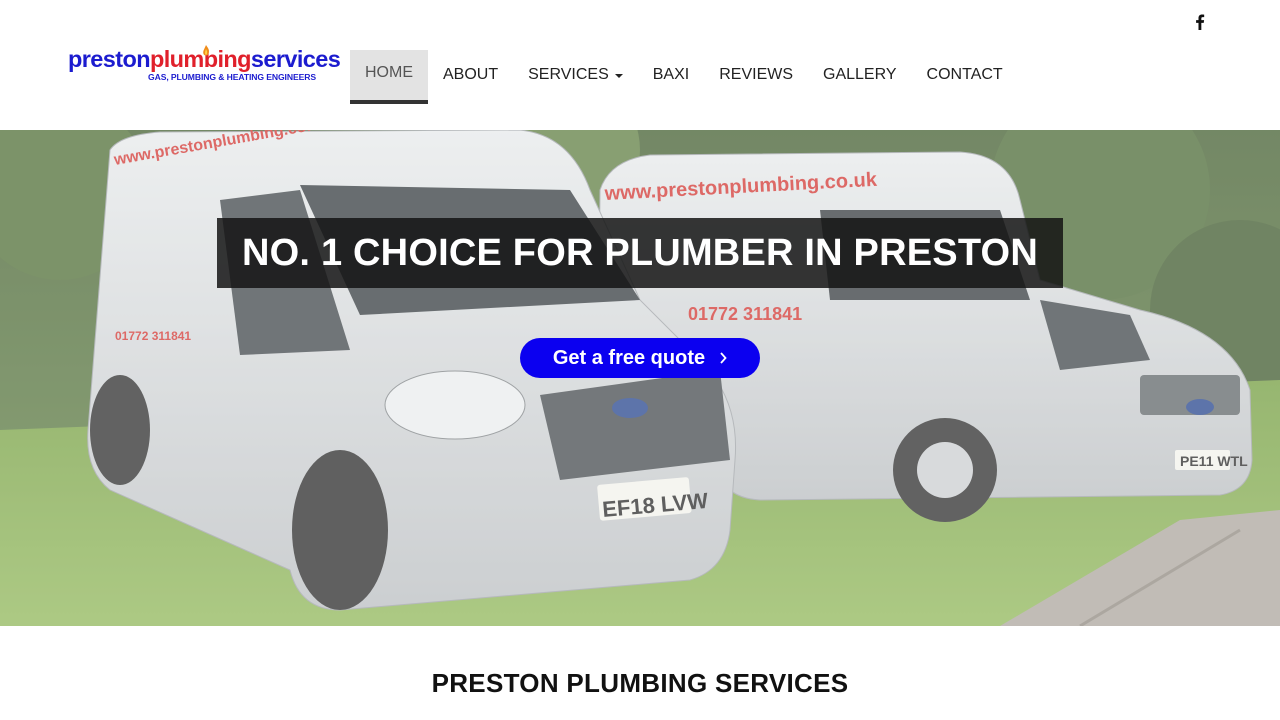  What do you see at coordinates (723, 358) in the screenshot?
I see `chevron-right-icon` at bounding box center [723, 358].